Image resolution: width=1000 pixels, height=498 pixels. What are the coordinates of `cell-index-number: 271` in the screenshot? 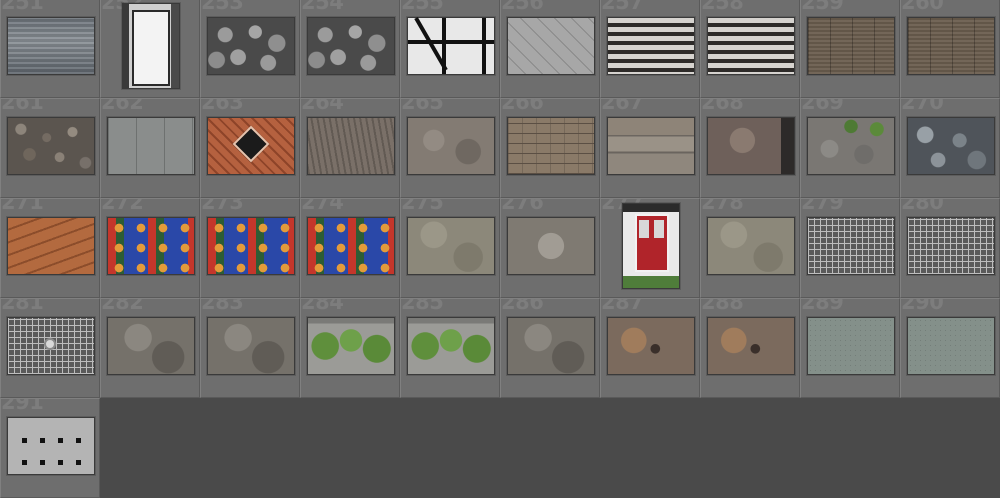 It's located at (22, 206).